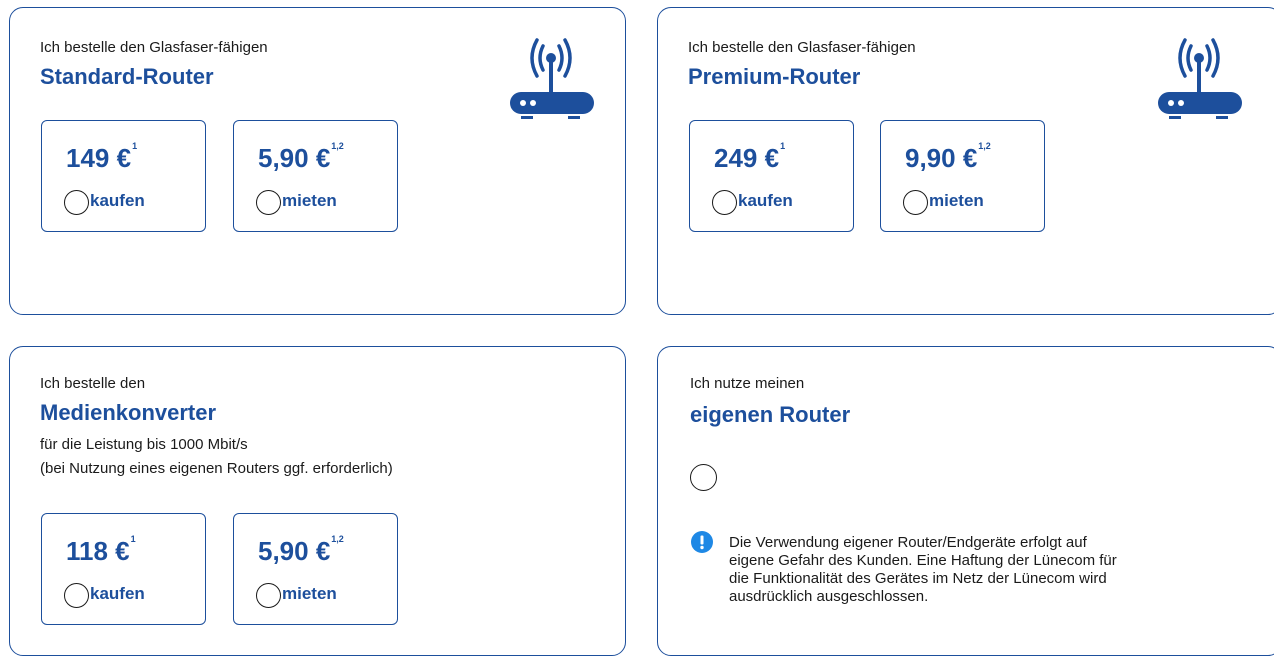  What do you see at coordinates (770, 414) in the screenshot?
I see `card-title: eigenen Router` at bounding box center [770, 414].